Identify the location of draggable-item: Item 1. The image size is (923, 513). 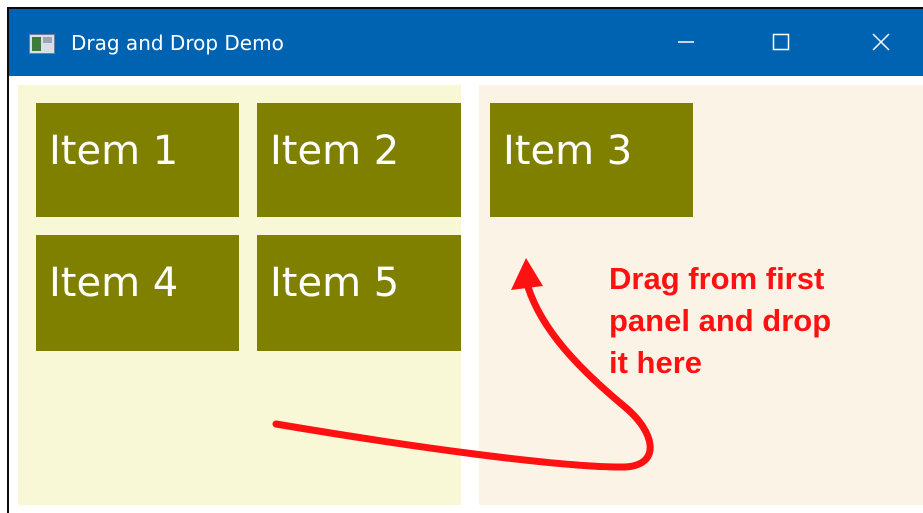
(137, 160).